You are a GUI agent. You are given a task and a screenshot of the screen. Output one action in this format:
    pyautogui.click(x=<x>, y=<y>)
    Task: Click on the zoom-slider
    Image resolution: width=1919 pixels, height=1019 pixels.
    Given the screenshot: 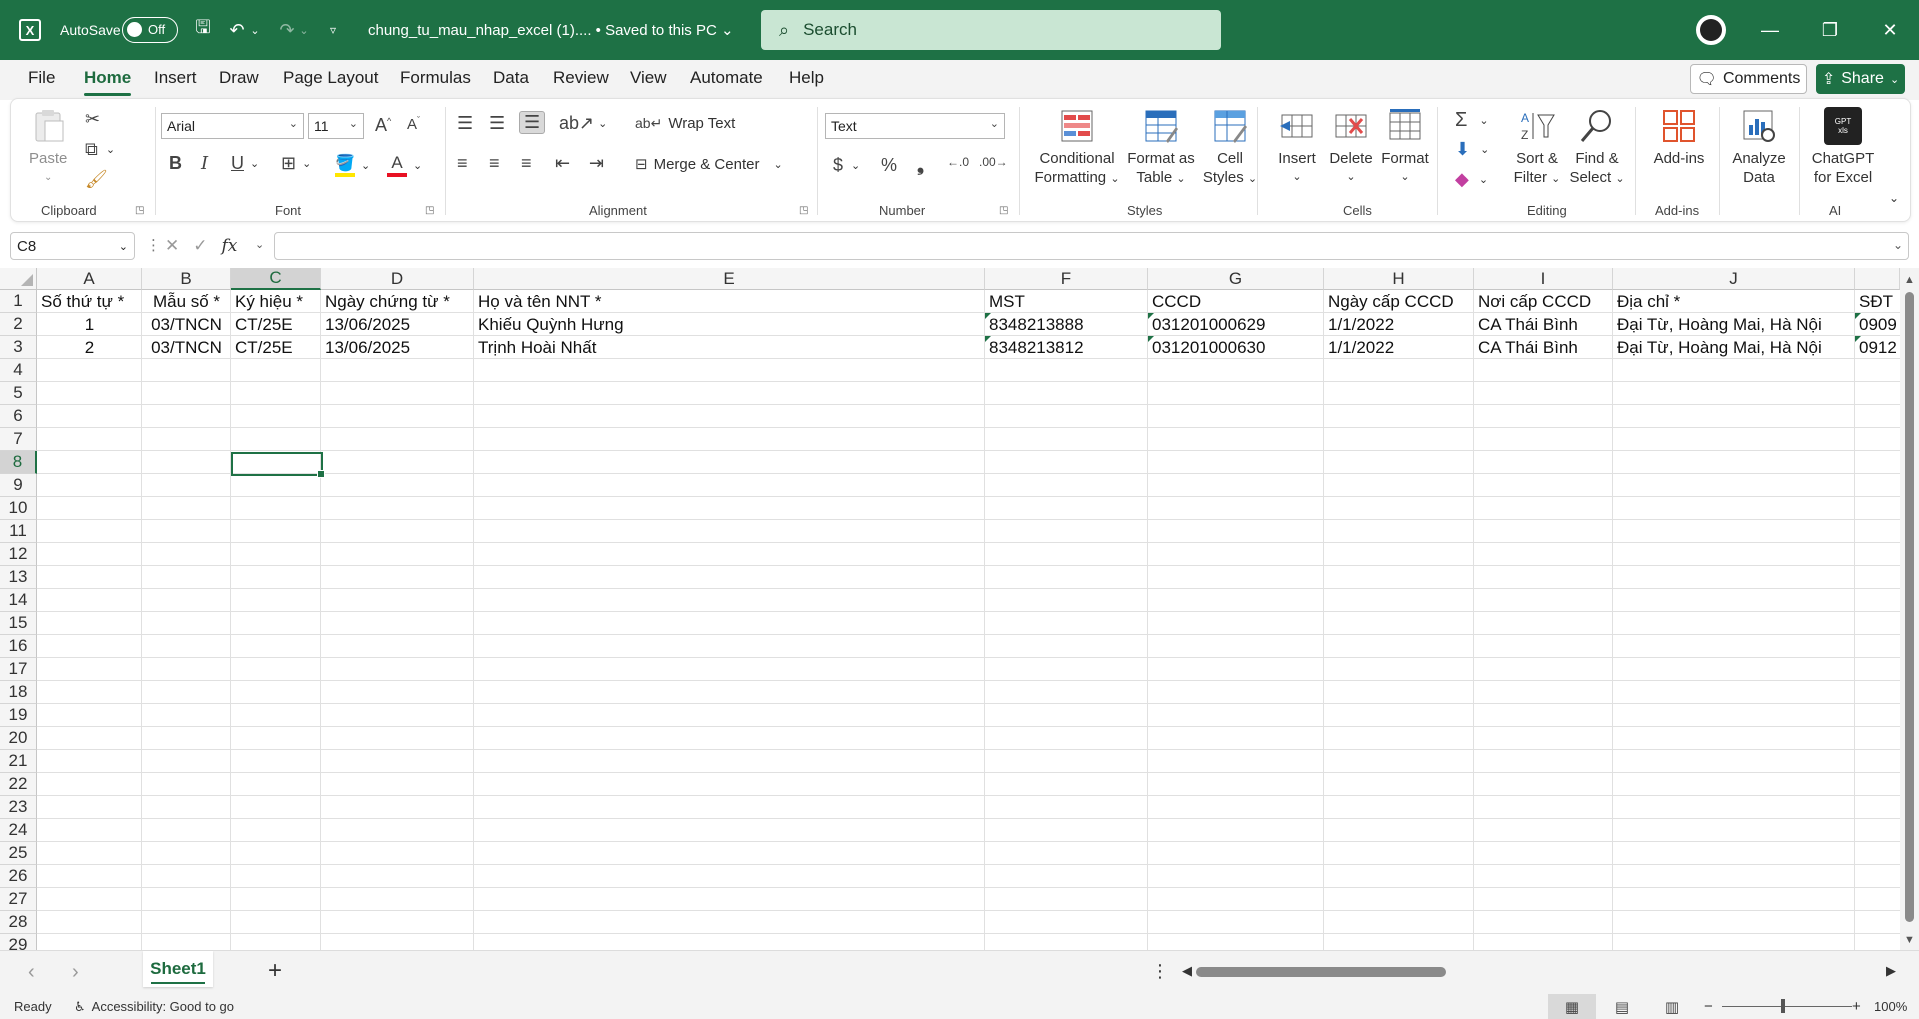 What is the action you would take?
    pyautogui.click(x=1787, y=1006)
    